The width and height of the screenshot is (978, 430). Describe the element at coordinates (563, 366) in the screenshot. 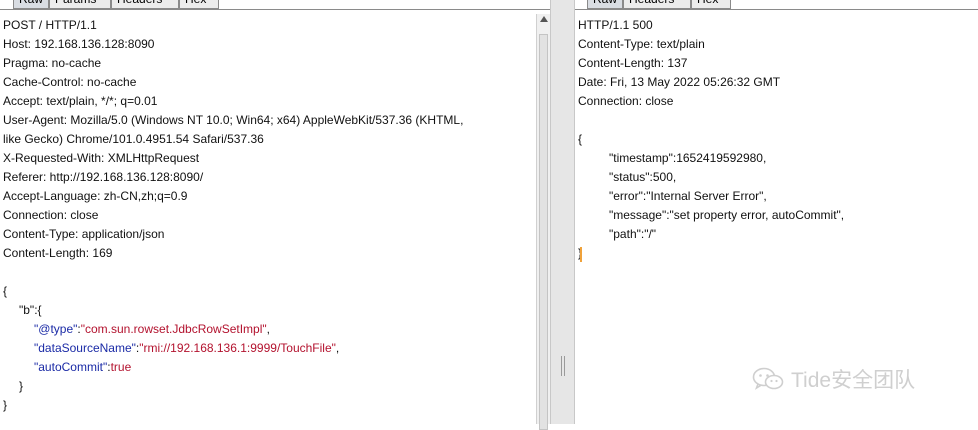

I see `divider-grip-icon` at that location.